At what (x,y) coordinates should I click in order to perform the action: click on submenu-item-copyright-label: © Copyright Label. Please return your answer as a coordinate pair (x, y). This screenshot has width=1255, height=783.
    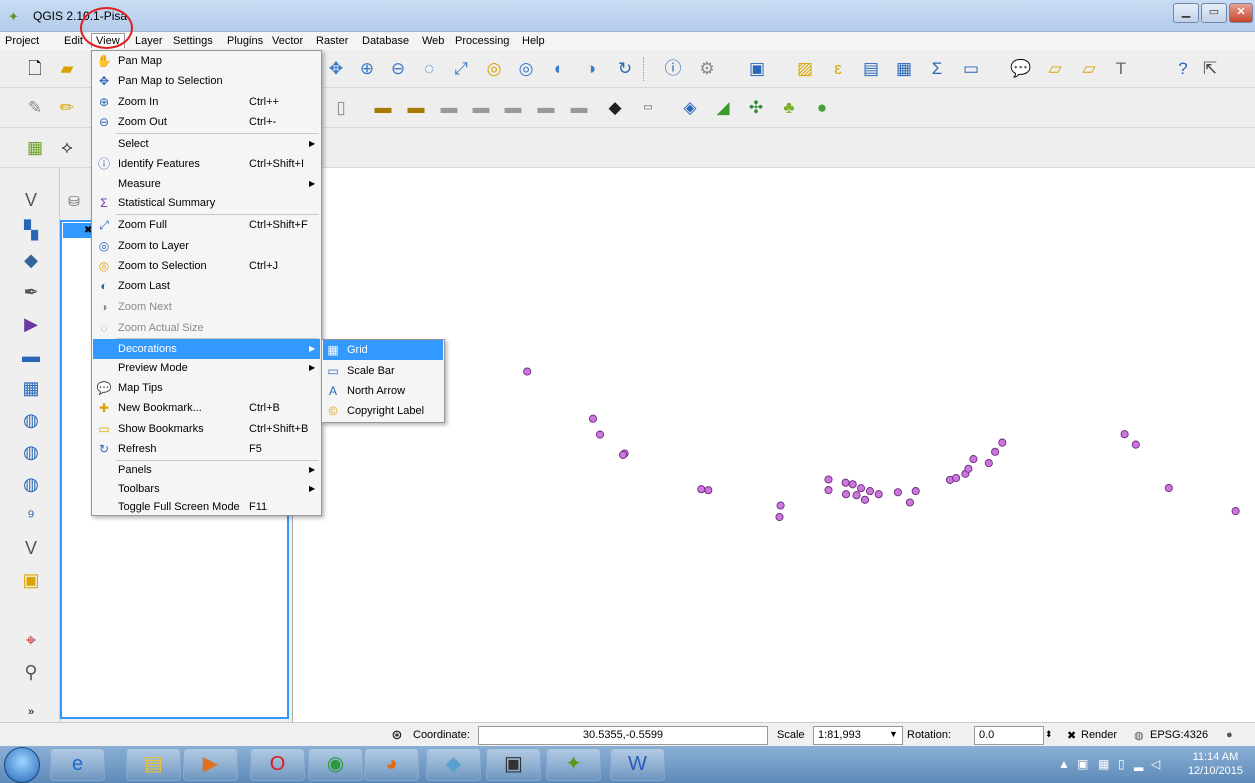
    Looking at the image, I should click on (383, 411).